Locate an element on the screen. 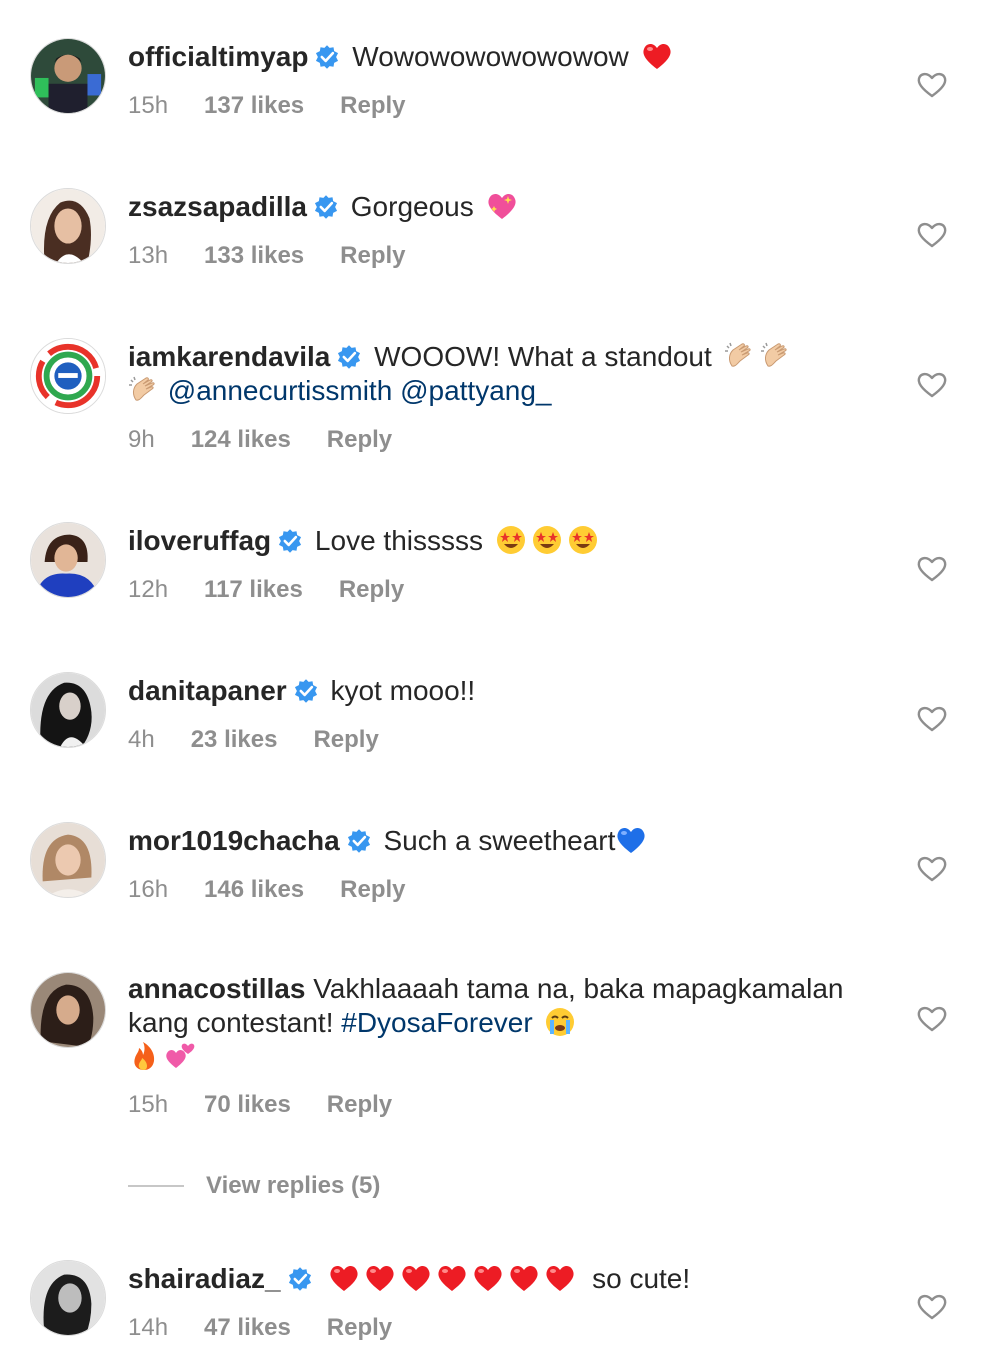 This screenshot has height=1353, width=1000. hashtag-link: #DyosaForever is located at coordinates (436, 1022).